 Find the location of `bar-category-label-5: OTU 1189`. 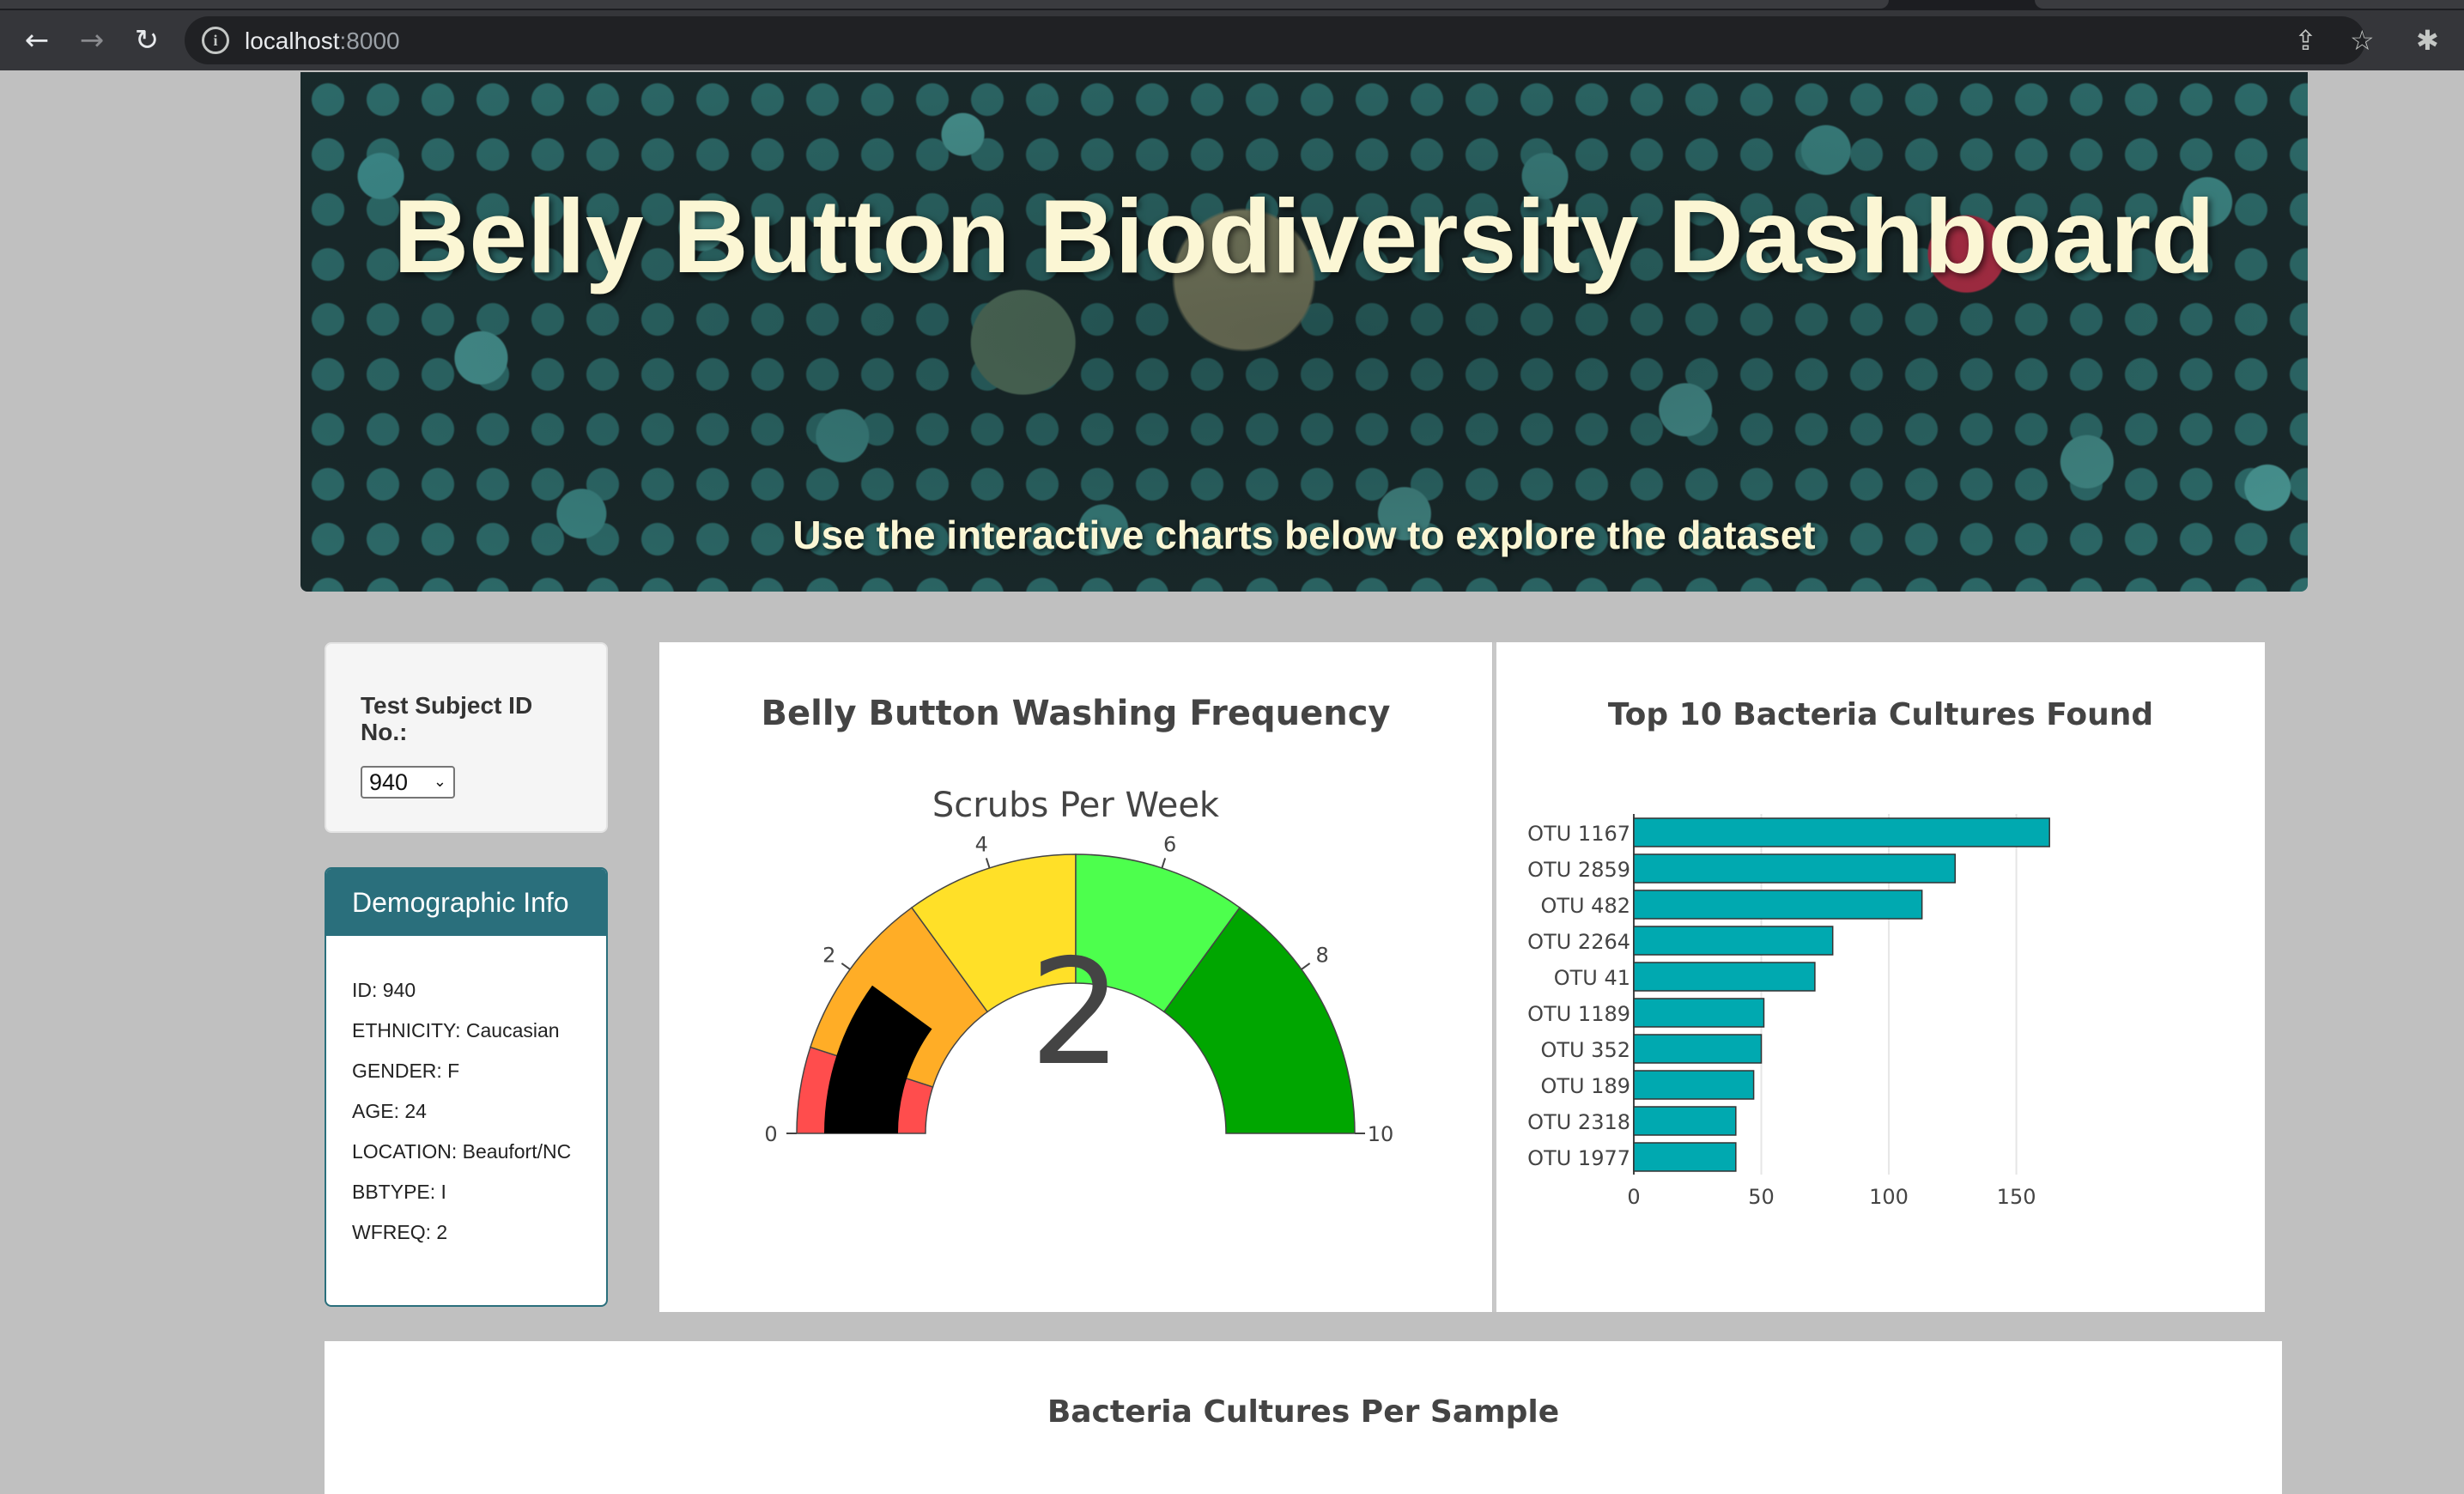

bar-category-label-5: OTU 1189 is located at coordinates (1578, 1014).